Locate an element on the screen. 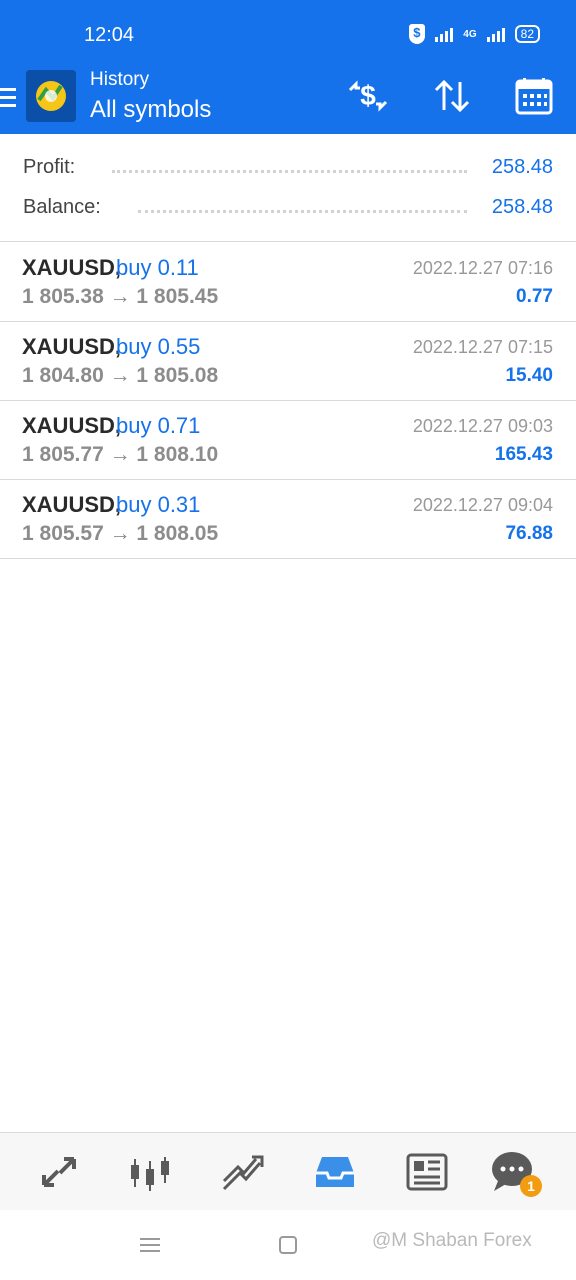  status-time: 12:04 is located at coordinates (109, 35).